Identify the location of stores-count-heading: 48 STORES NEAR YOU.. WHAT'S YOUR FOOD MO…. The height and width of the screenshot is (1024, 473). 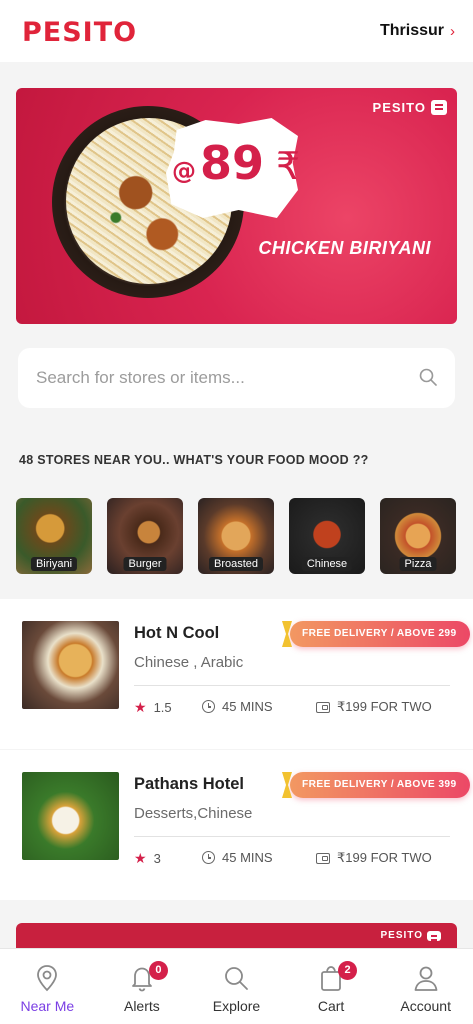
(194, 460).